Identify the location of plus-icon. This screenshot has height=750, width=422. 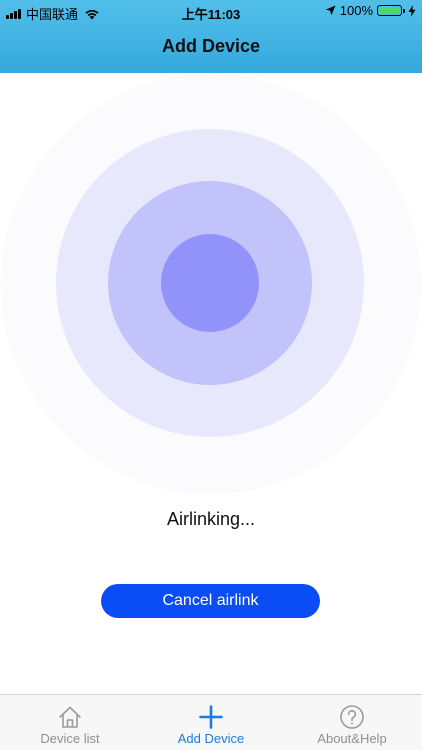
(211, 717).